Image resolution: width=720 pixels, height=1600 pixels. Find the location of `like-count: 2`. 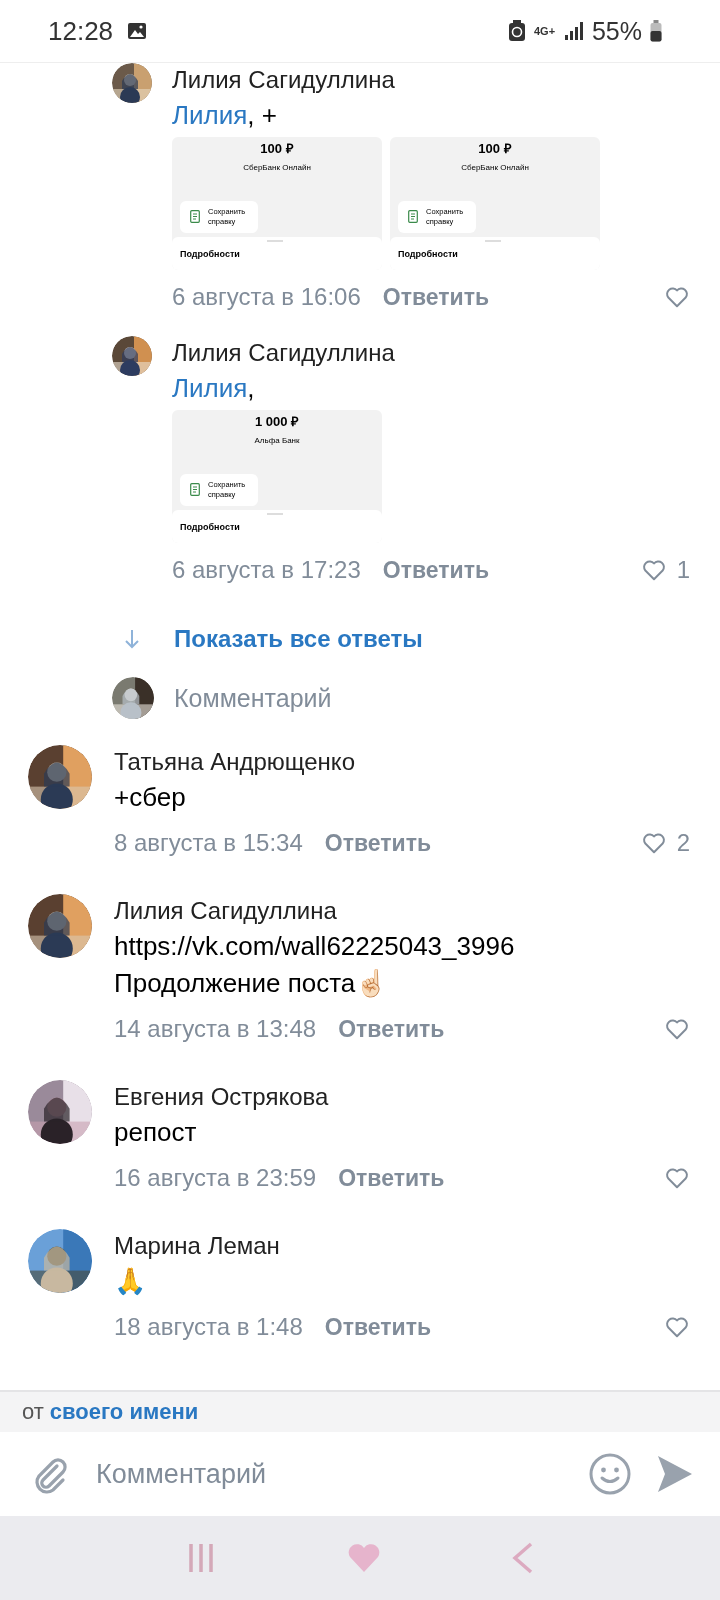

like-count: 2 is located at coordinates (683, 843).